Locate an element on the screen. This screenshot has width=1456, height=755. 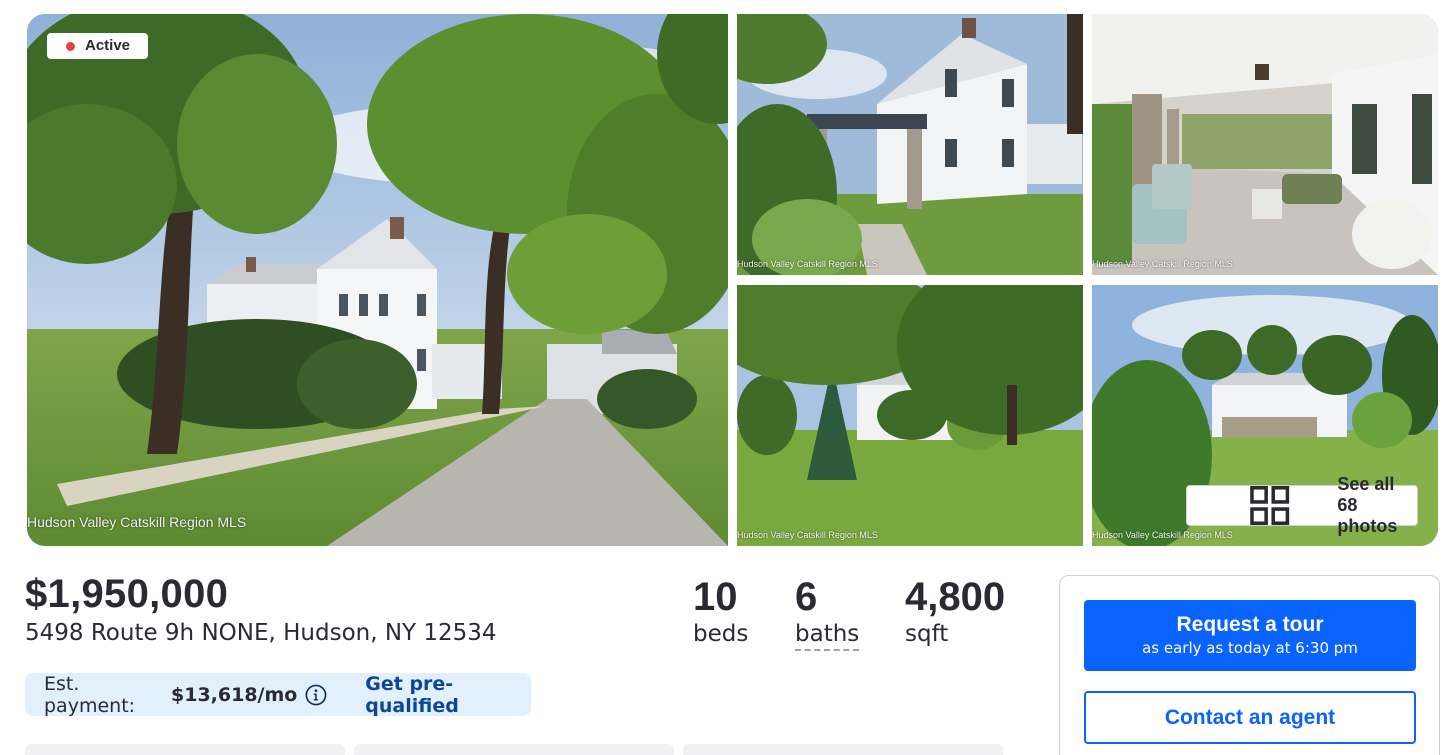
listing-address: 5498 Route 9h NONE, Hudson, NY 12534 is located at coordinates (261, 633).